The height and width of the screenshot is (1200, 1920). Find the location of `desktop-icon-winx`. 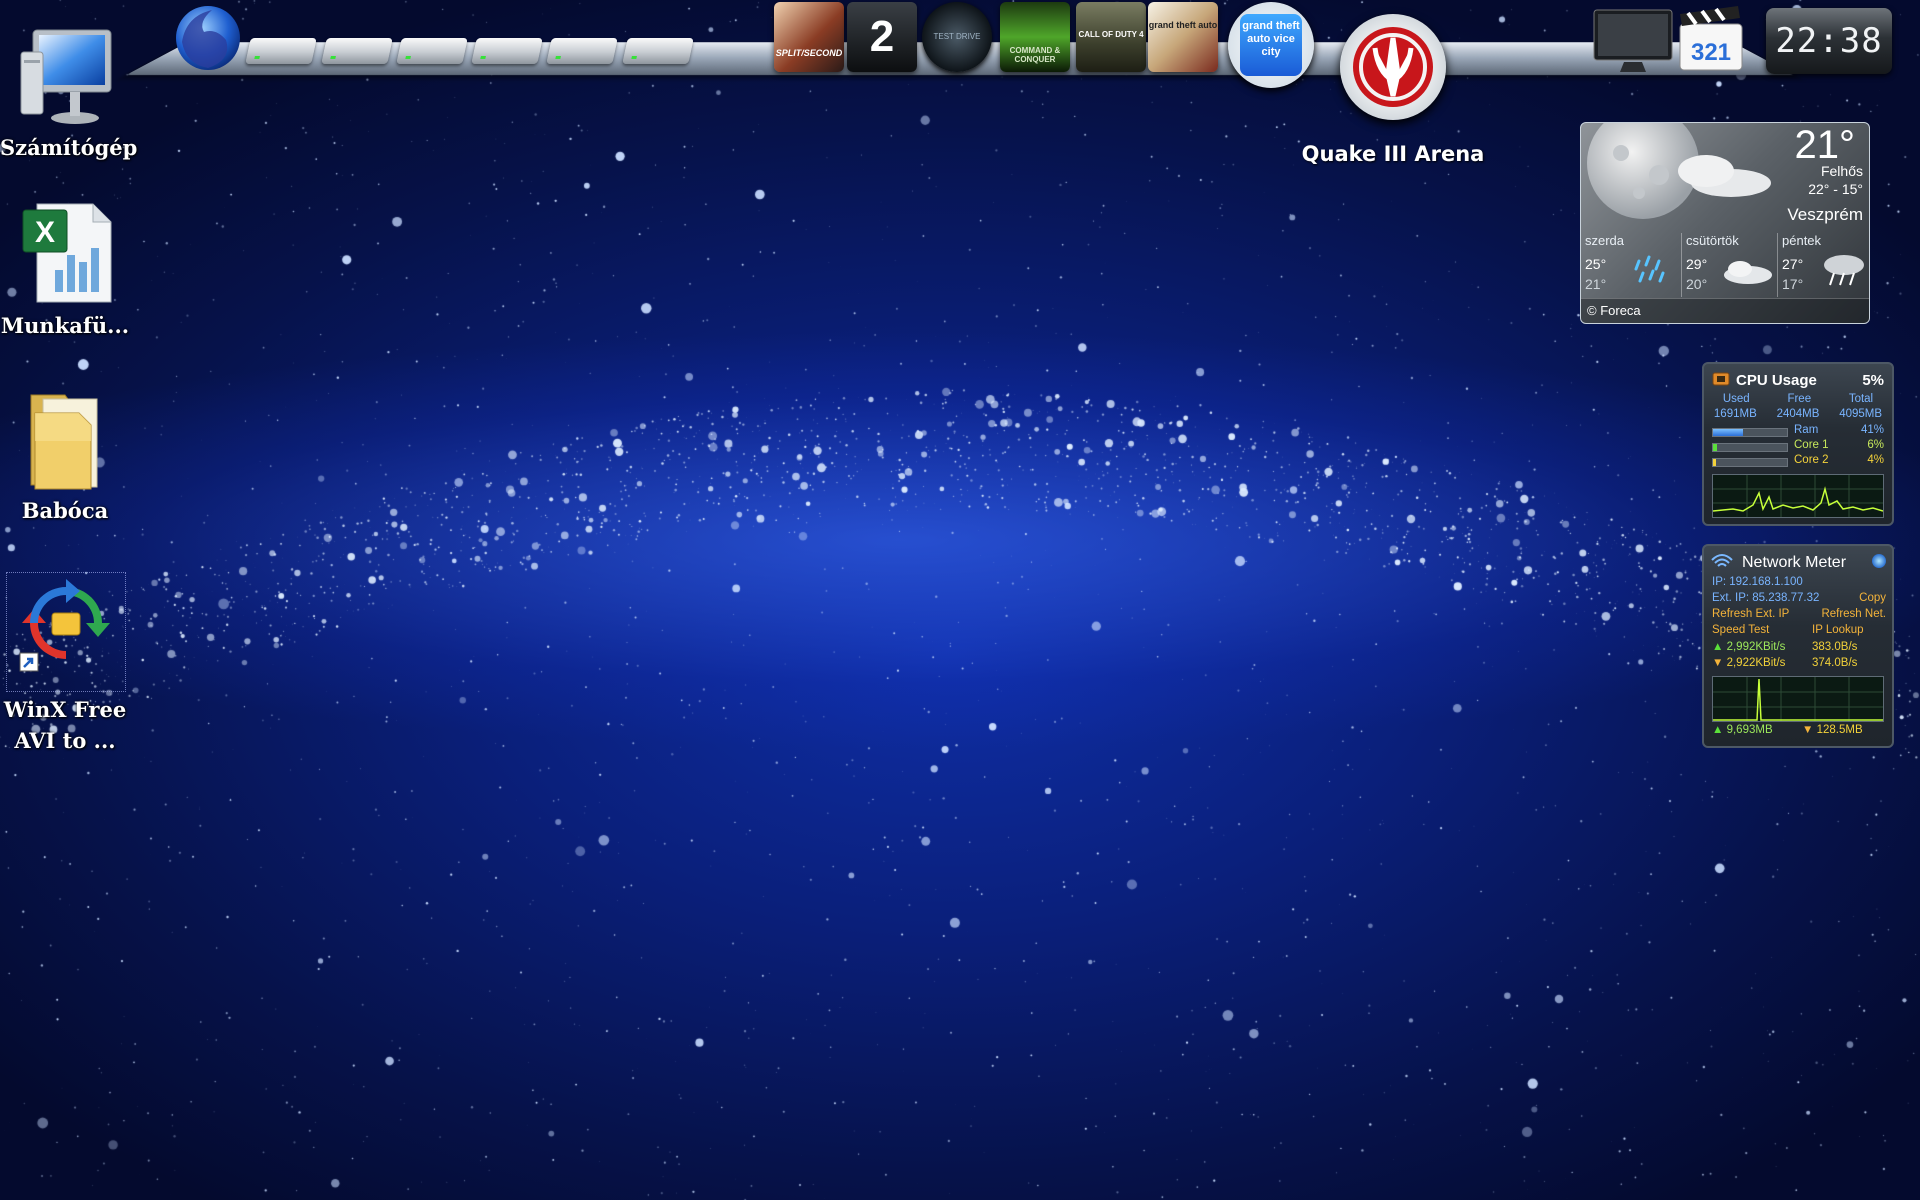

desktop-icon-winx is located at coordinates (66, 632).